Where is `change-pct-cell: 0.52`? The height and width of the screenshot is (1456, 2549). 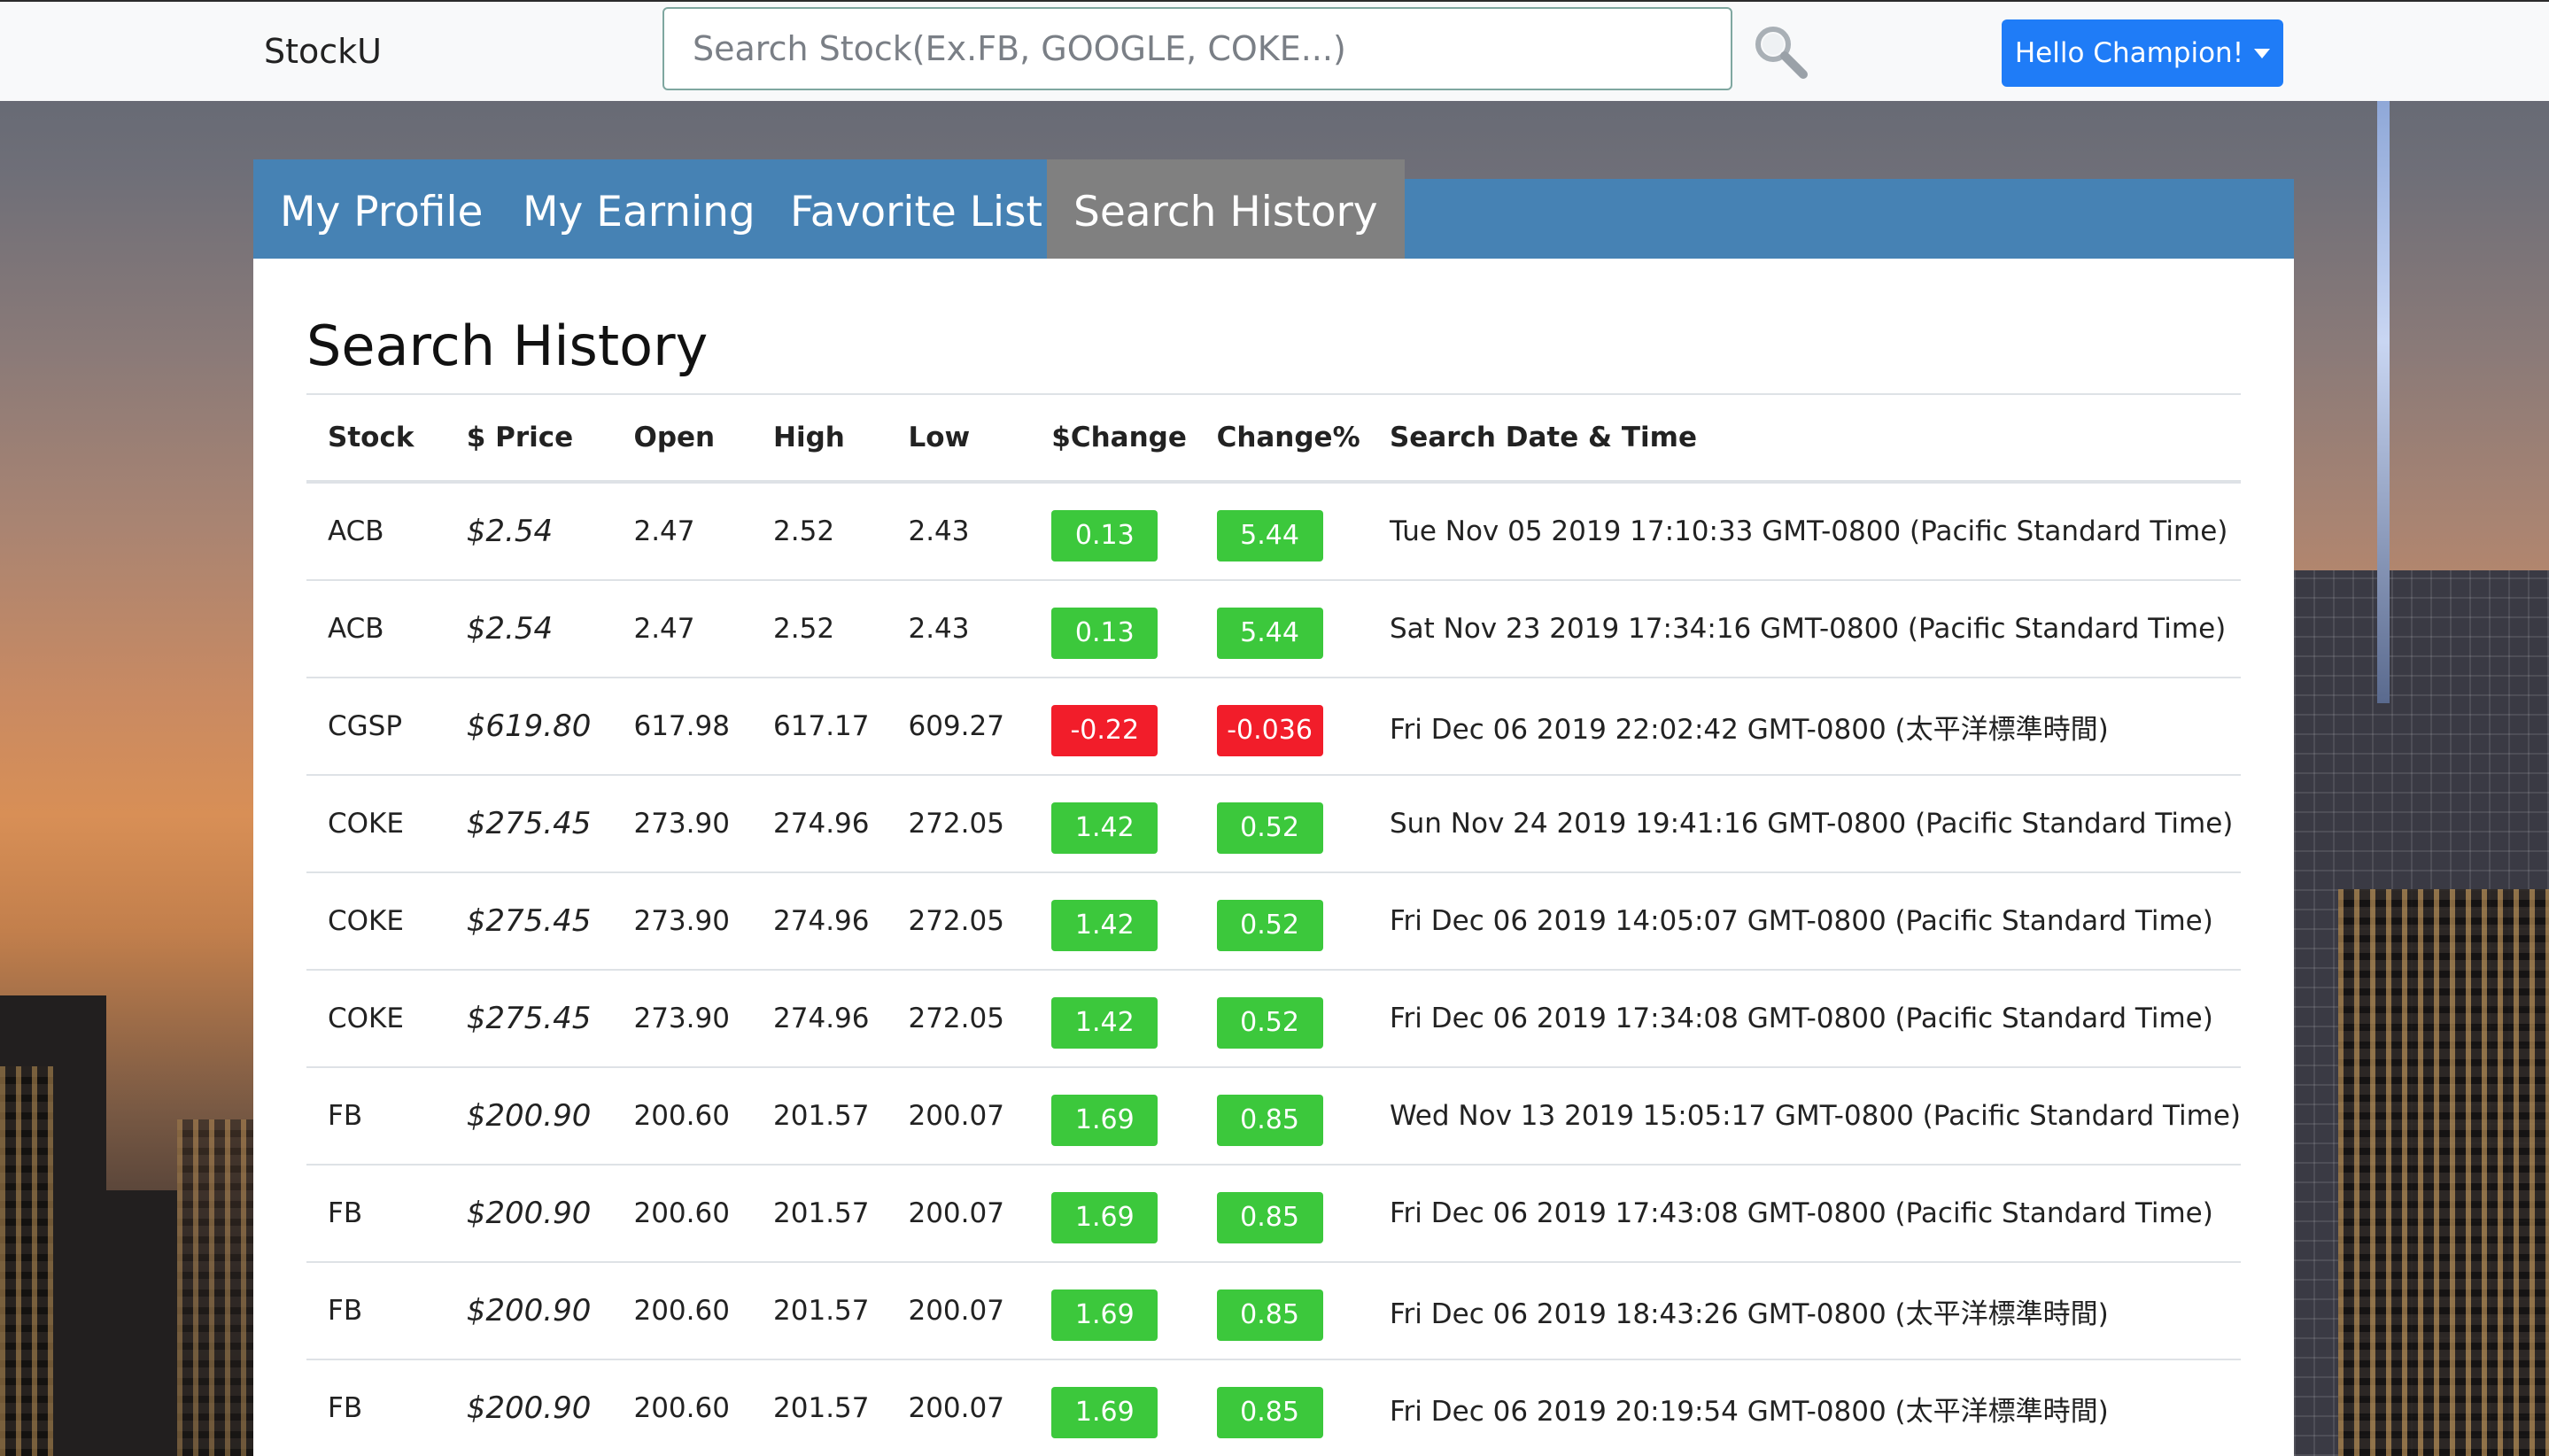 change-pct-cell: 0.52 is located at coordinates (1281, 1019).